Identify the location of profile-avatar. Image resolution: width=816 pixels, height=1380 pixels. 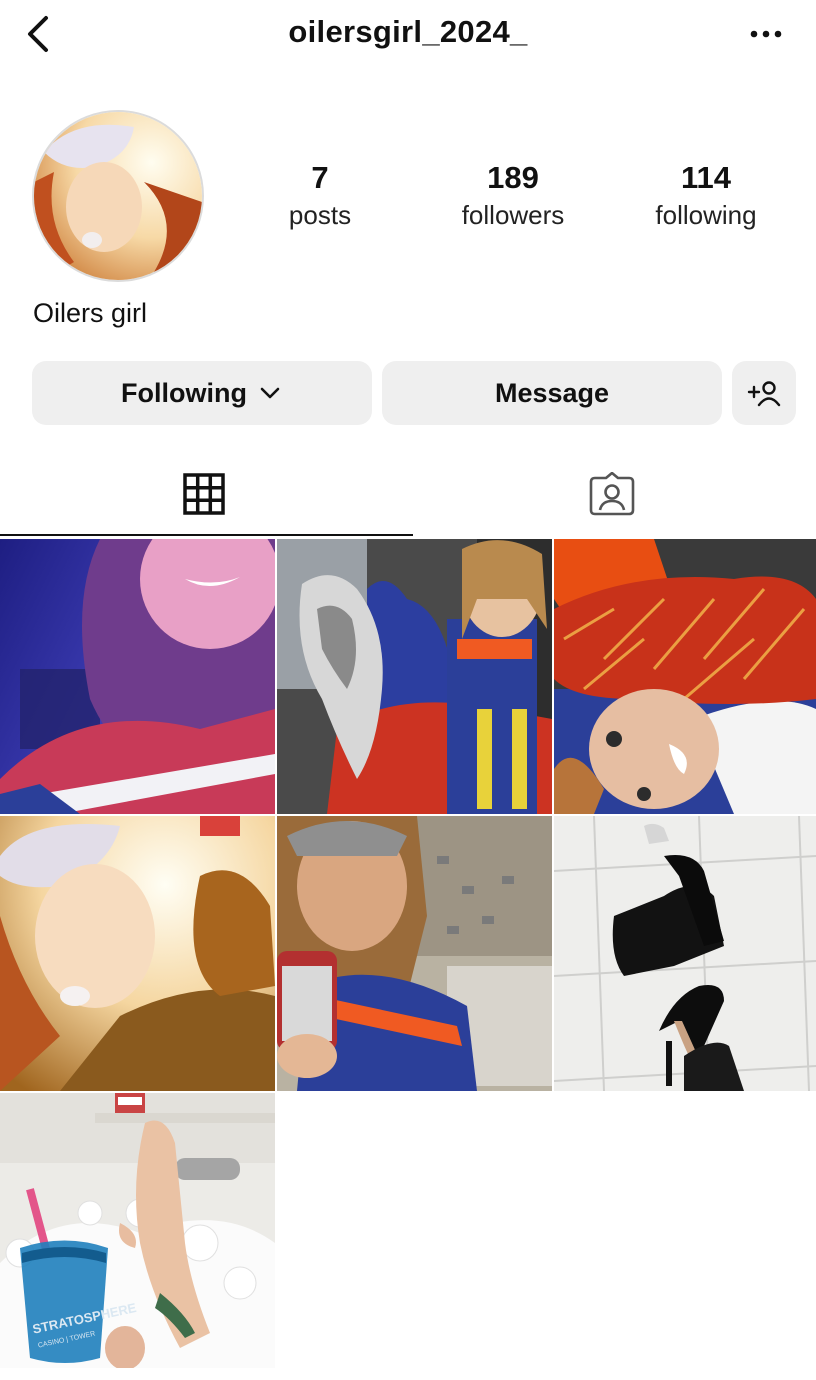
(118, 196).